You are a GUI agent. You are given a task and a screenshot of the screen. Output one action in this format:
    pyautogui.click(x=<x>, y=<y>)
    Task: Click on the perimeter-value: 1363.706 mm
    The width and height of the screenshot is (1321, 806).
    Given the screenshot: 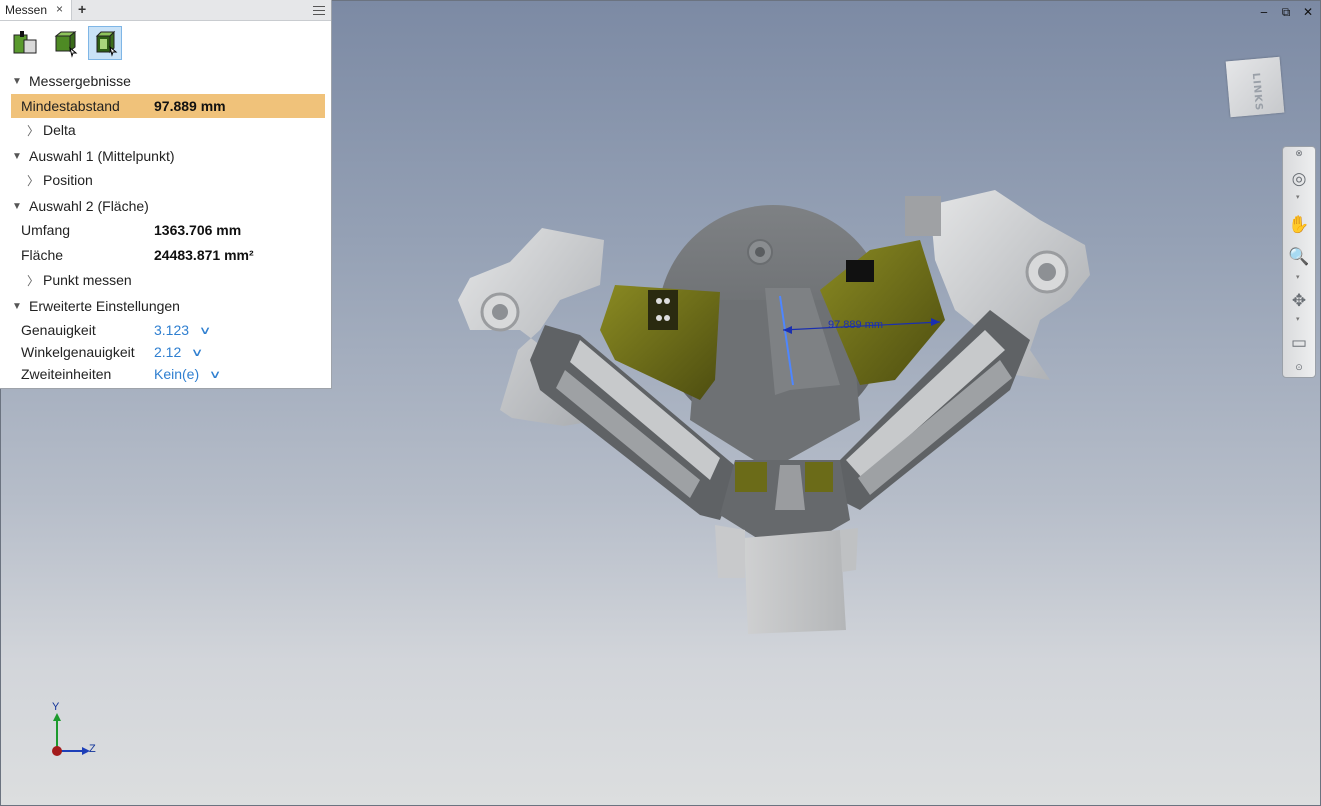 What is the action you would take?
    pyautogui.click(x=198, y=230)
    